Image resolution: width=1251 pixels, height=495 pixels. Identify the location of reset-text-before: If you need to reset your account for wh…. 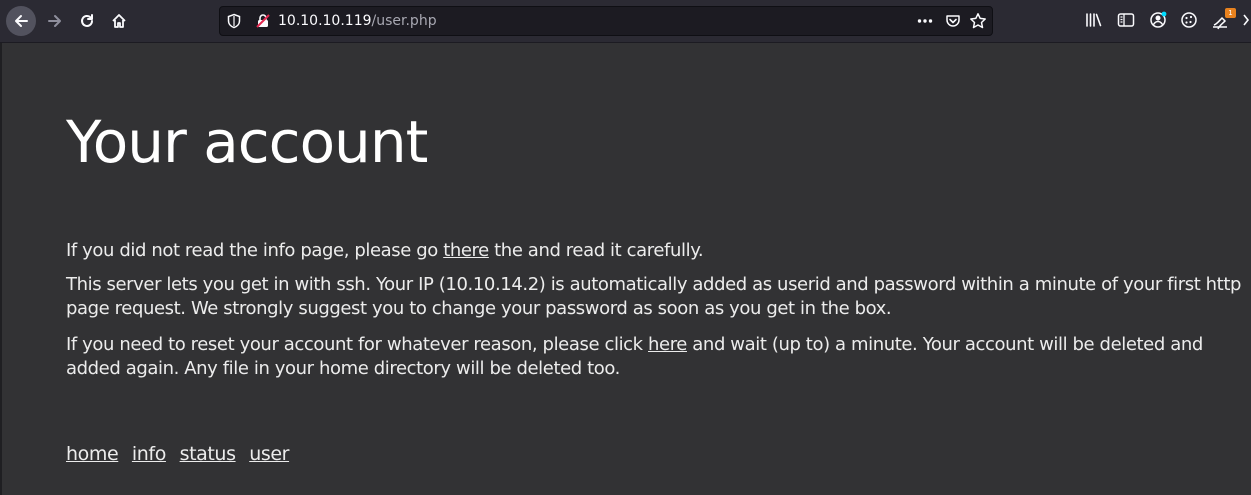
(357, 344).